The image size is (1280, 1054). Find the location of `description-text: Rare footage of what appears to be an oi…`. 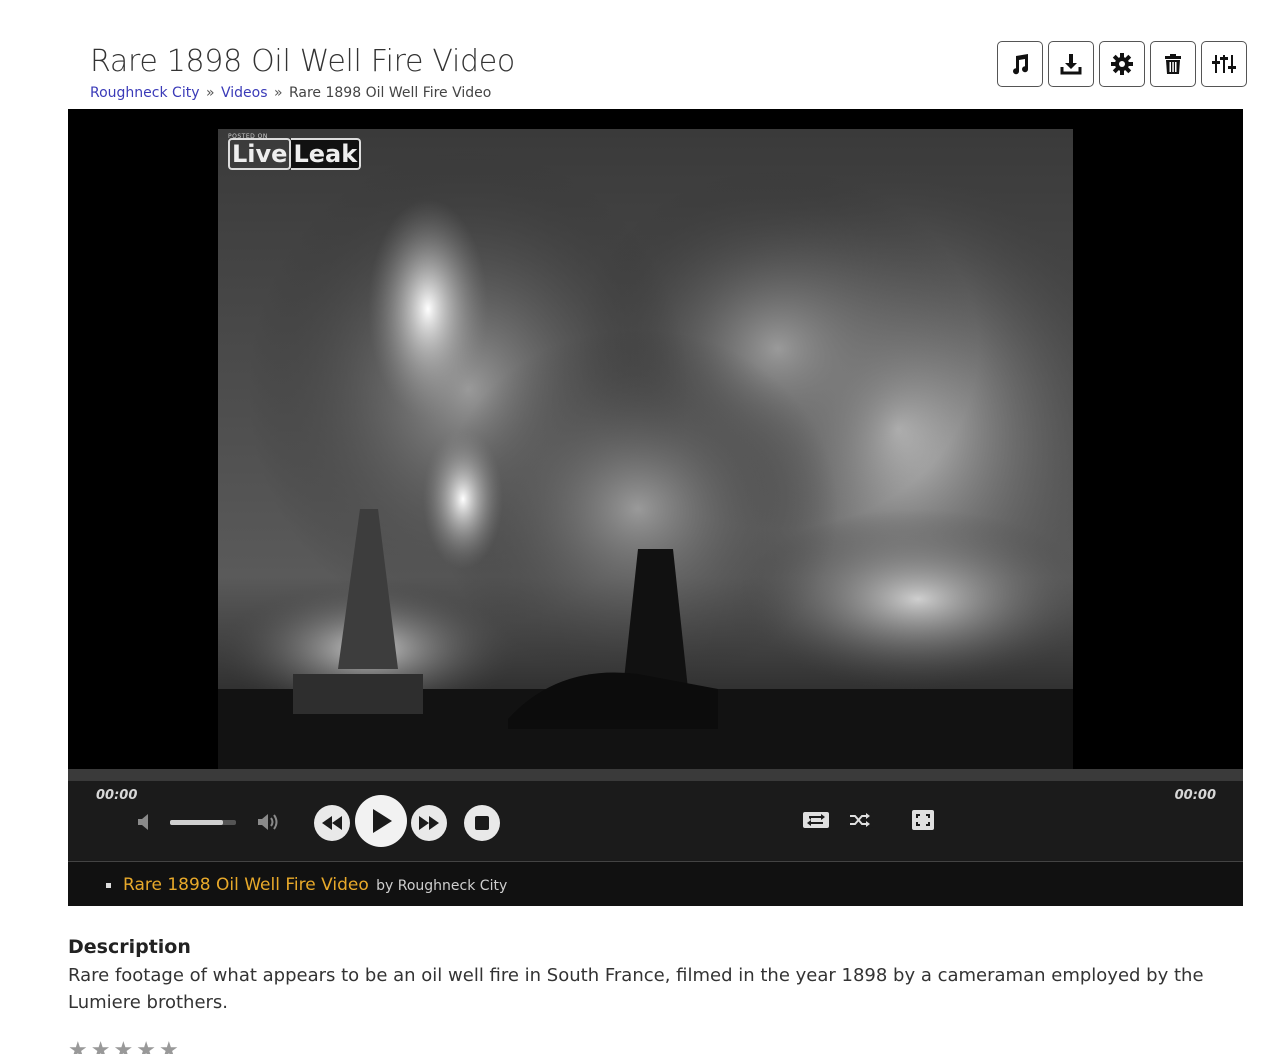

description-text: Rare footage of what appears to be an oi… is located at coordinates (636, 989).